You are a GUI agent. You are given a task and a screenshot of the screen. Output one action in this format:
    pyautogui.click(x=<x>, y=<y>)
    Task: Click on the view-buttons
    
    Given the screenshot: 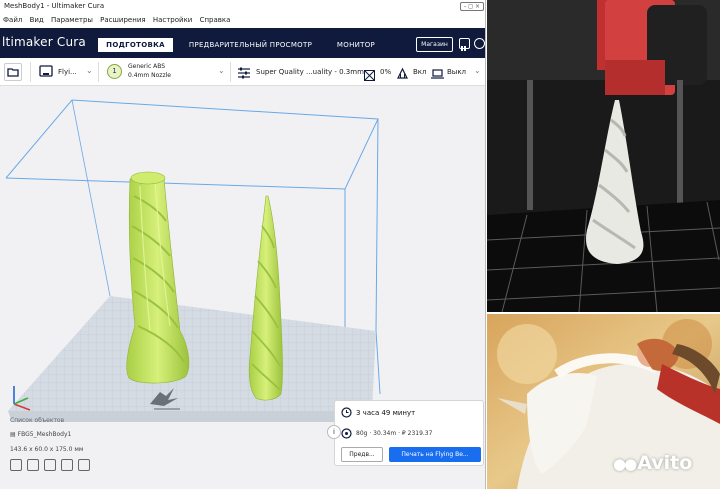 What is the action you would take?
    pyautogui.click(x=50, y=466)
    